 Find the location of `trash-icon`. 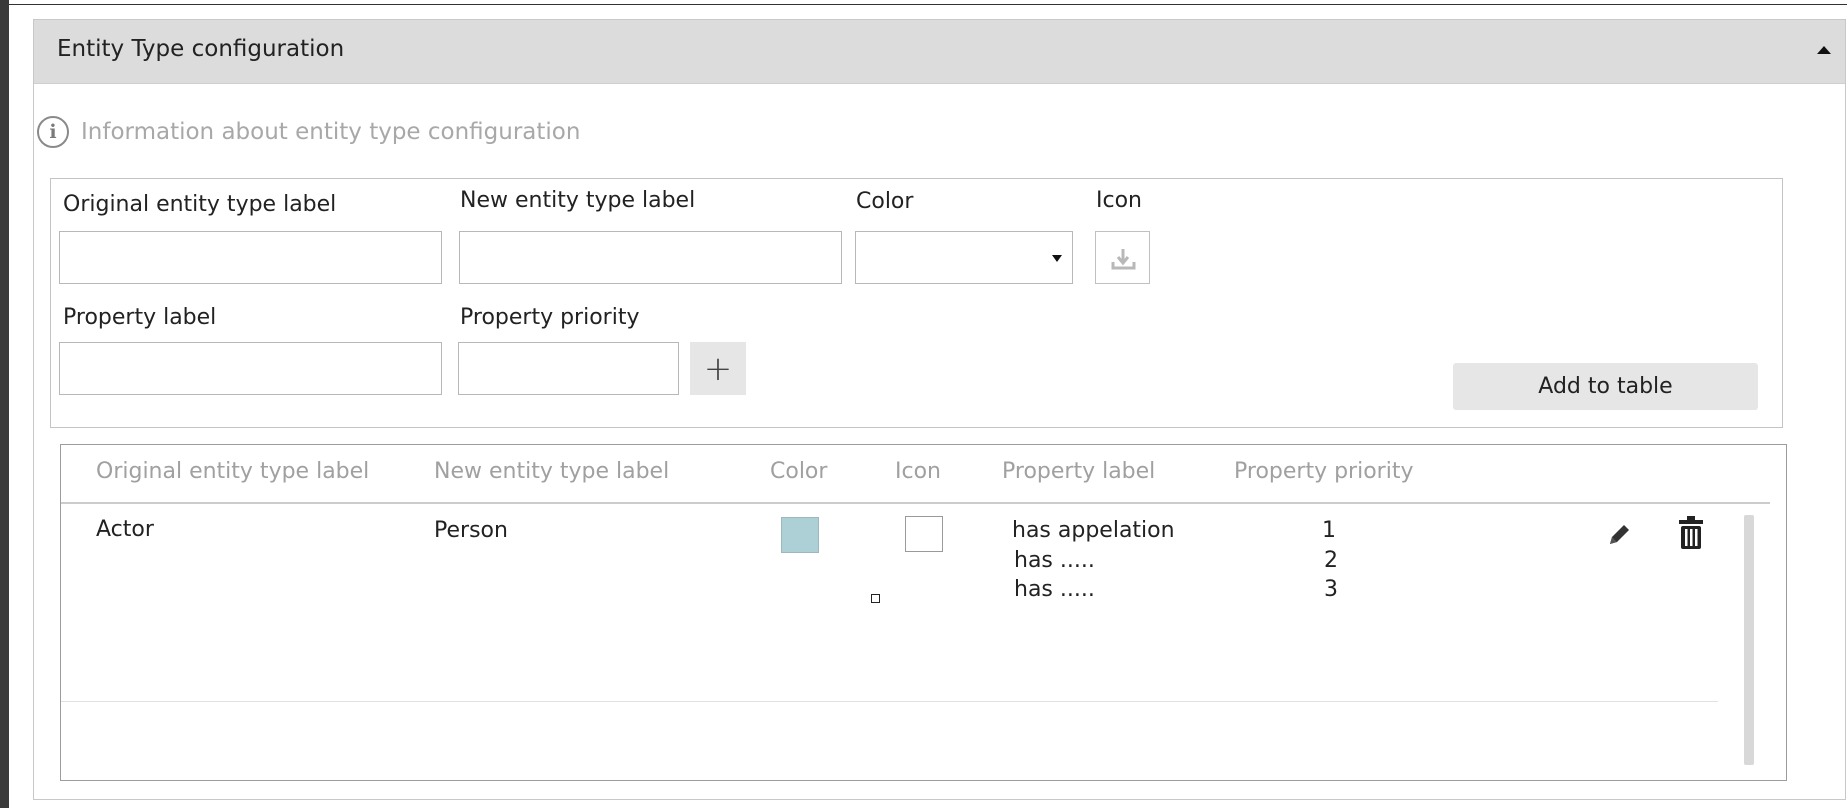

trash-icon is located at coordinates (1691, 535).